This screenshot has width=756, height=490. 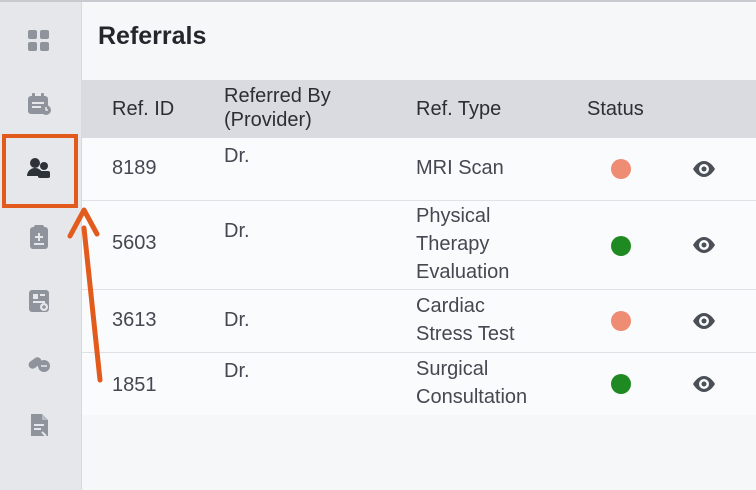 What do you see at coordinates (39, 105) in the screenshot?
I see `appointments-icon` at bounding box center [39, 105].